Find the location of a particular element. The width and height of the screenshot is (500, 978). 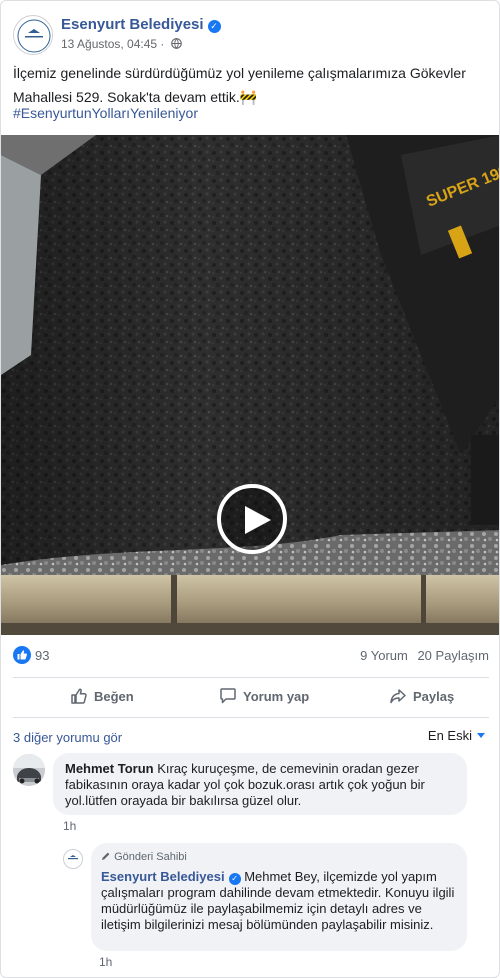

post-owner-label: Gönderi Sahibi is located at coordinates (150, 857).